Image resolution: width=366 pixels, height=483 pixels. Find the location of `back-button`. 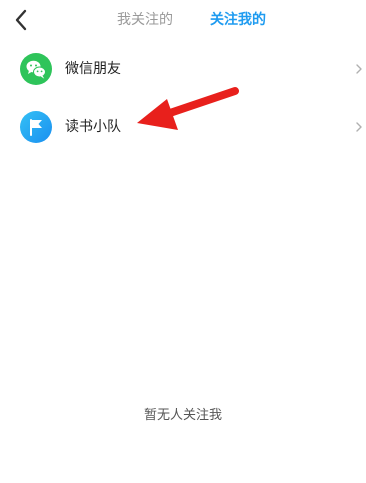

back-button is located at coordinates (22, 20).